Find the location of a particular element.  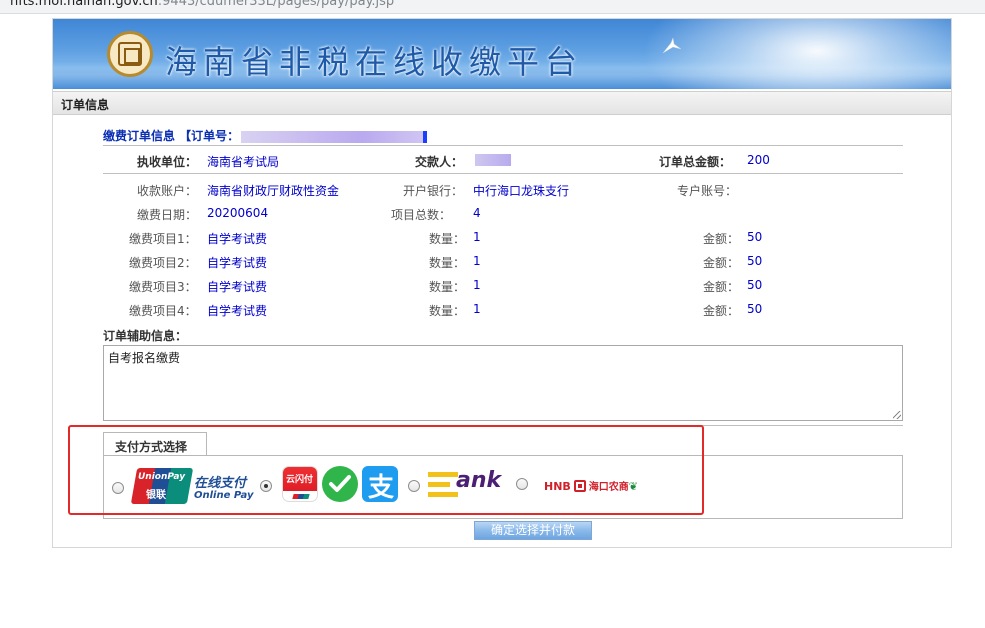

seagull-icon is located at coordinates (672, 45).